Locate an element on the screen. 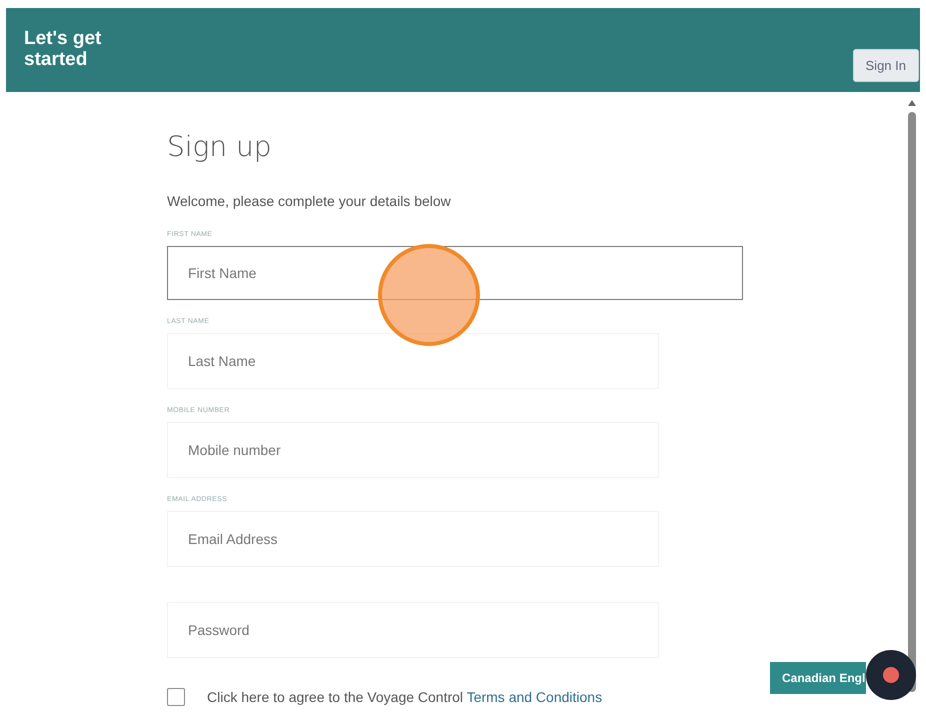 This screenshot has width=926, height=716. scrollbar-thumb is located at coordinates (912, 402).